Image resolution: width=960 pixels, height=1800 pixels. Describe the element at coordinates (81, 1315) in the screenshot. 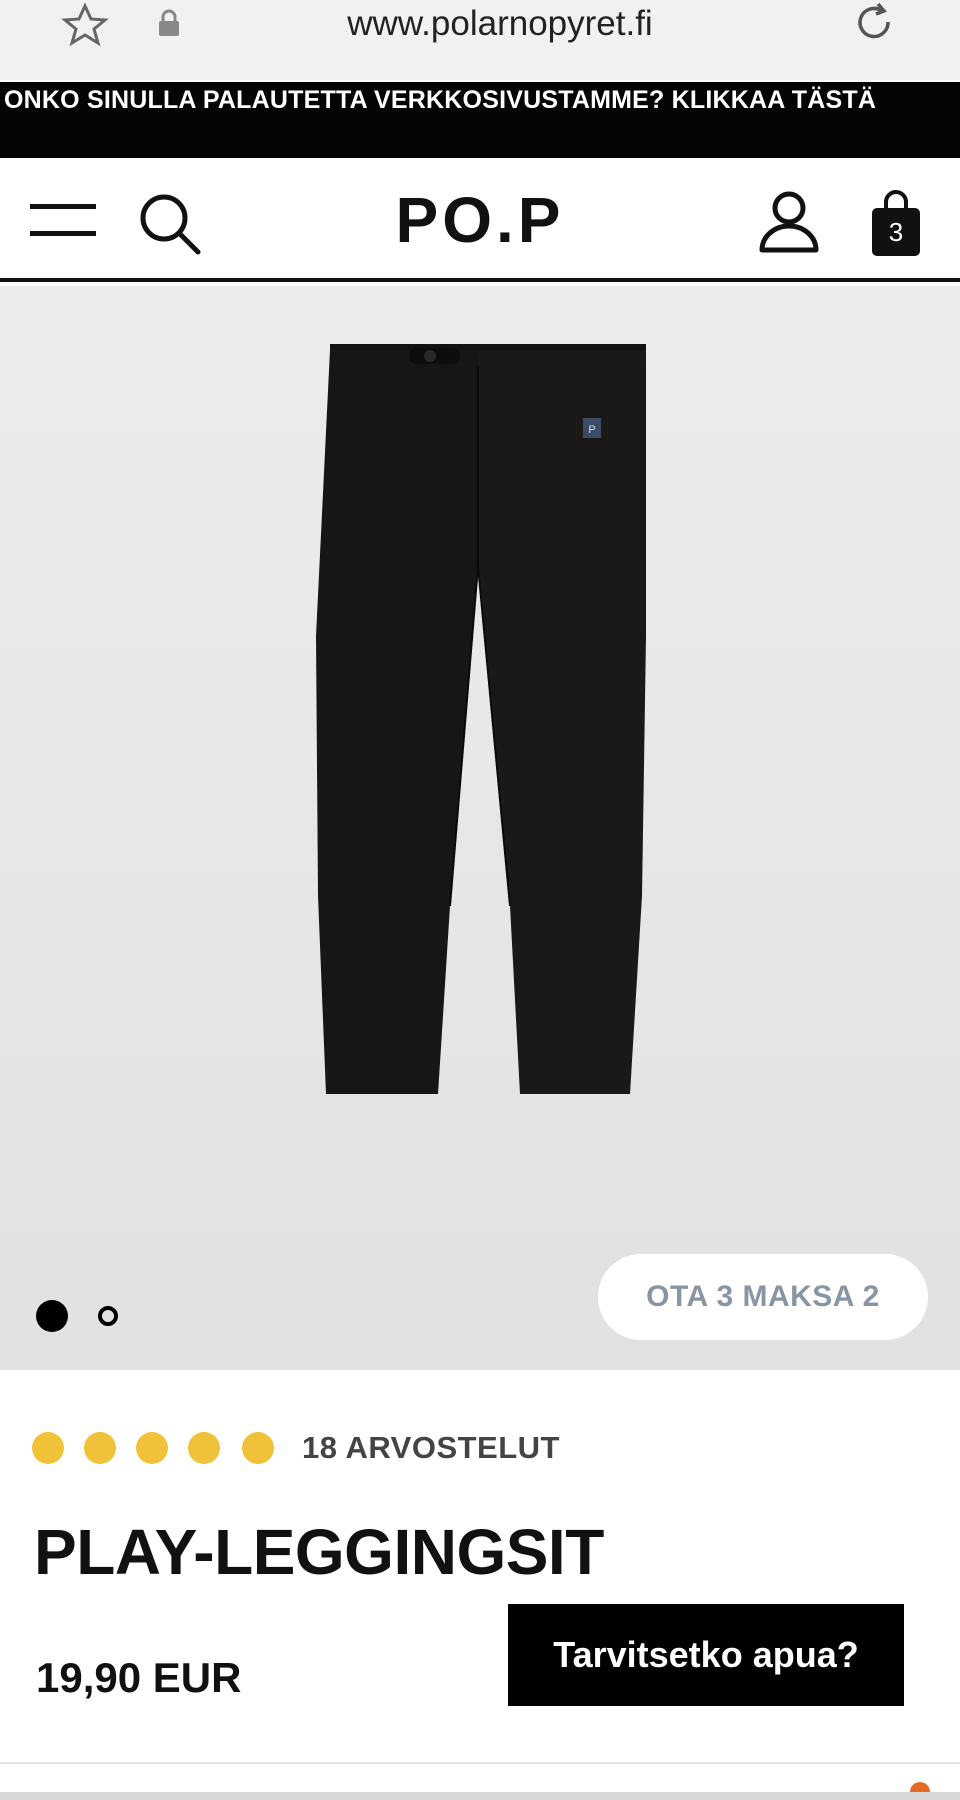

I see `carousel-pagination` at that location.